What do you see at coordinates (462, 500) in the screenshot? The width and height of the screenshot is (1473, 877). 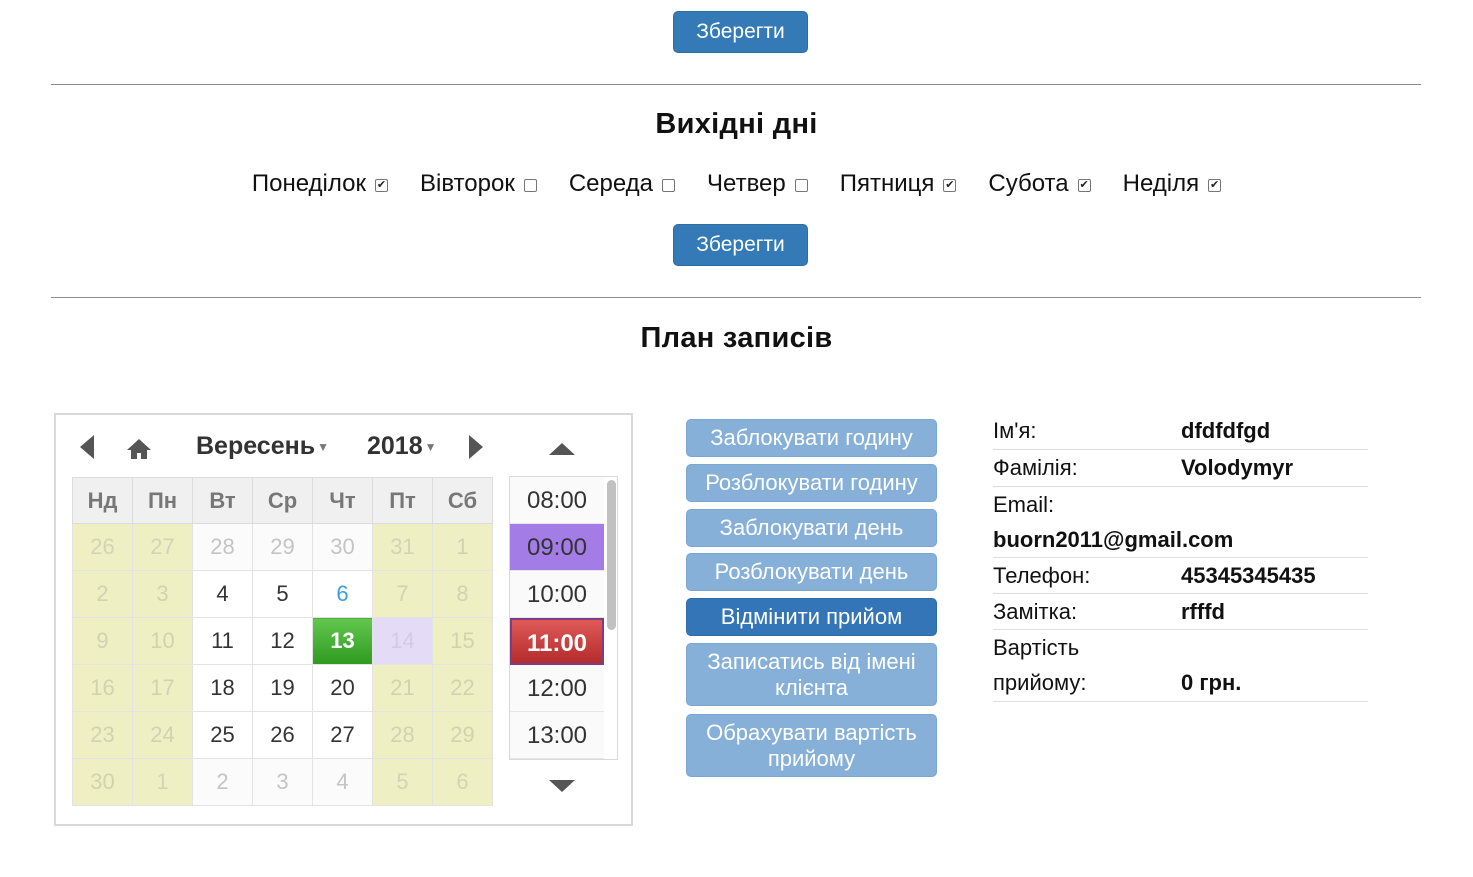 I see `weekday-header: Сб` at bounding box center [462, 500].